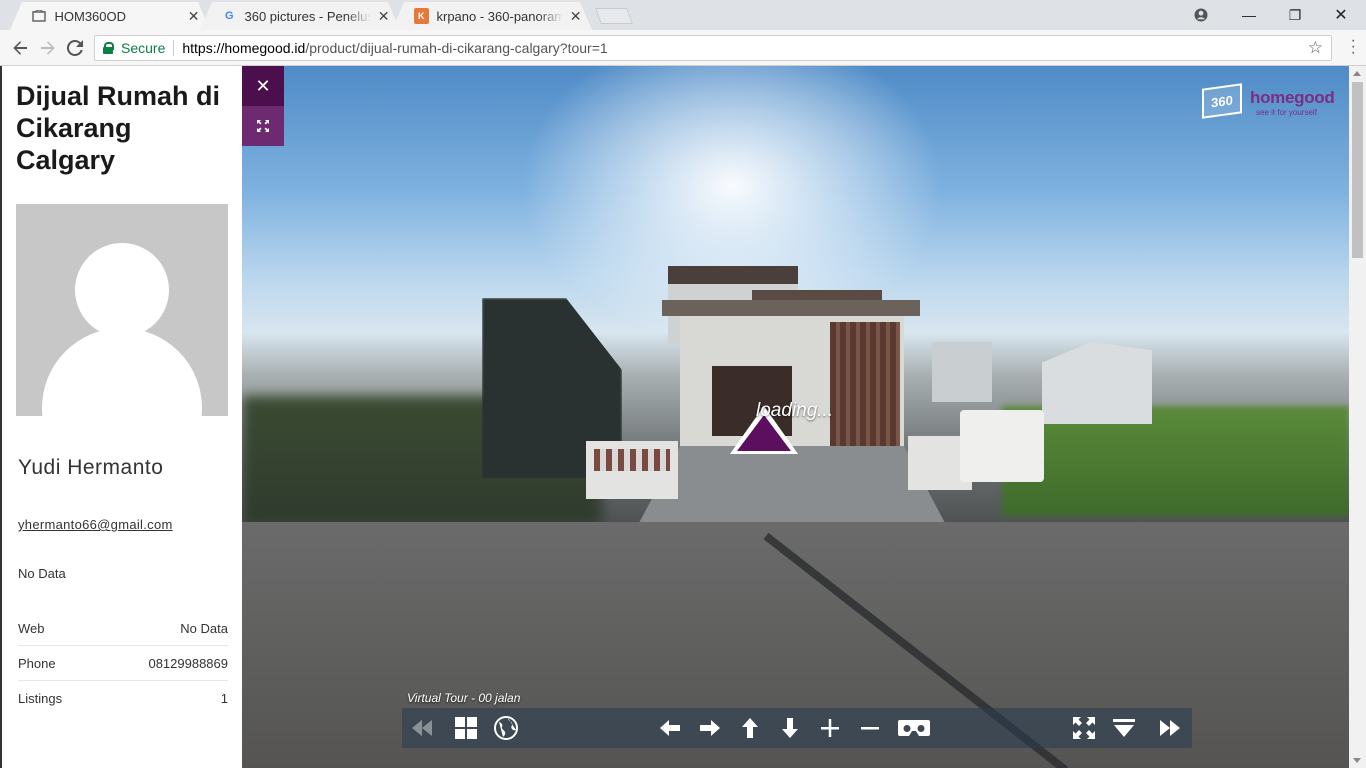 This screenshot has width=1366, height=768. What do you see at coordinates (229, 16) in the screenshot?
I see `google-icon: G` at bounding box center [229, 16].